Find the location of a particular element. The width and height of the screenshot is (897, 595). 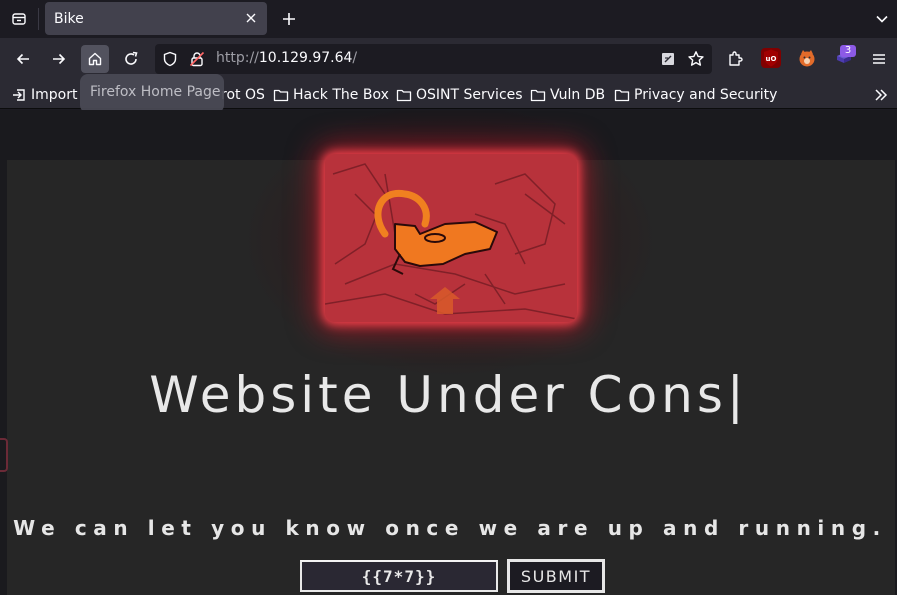

bookmark-folder-hack-the-box: Hack The Box is located at coordinates (331, 95).